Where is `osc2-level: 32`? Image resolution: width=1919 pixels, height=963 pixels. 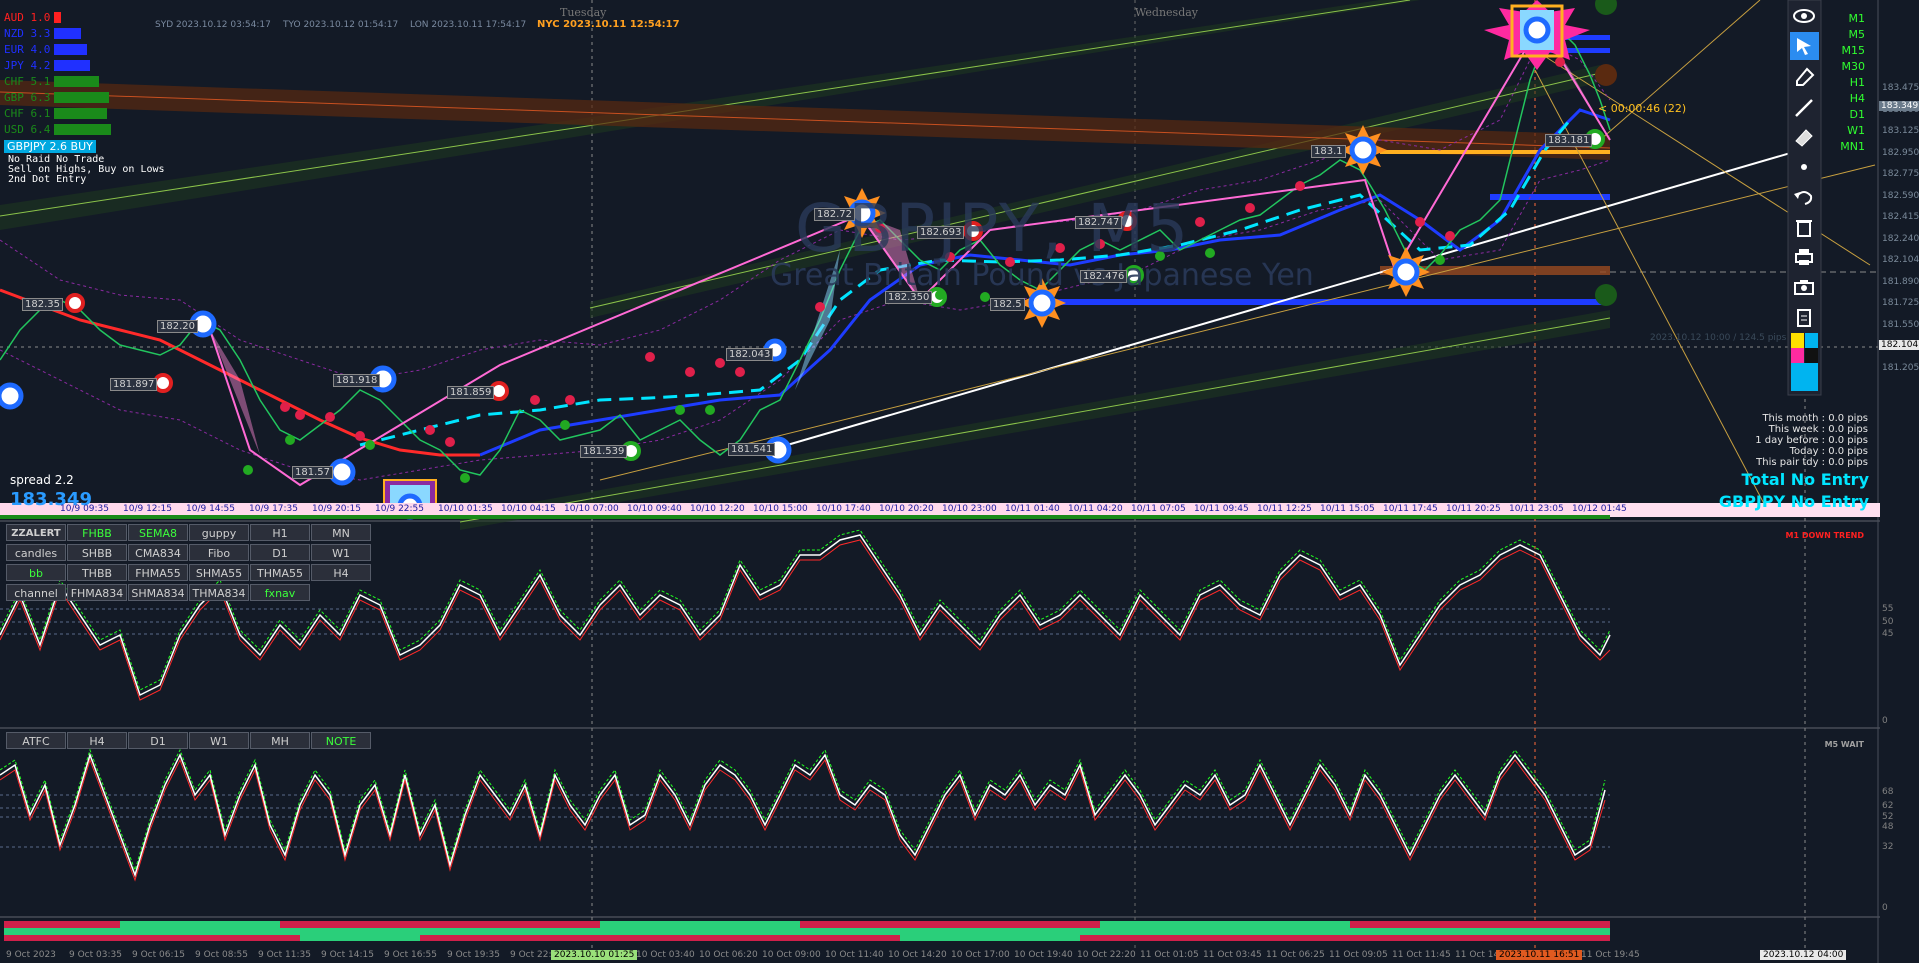
osc2-level: 32 is located at coordinates (1888, 847).